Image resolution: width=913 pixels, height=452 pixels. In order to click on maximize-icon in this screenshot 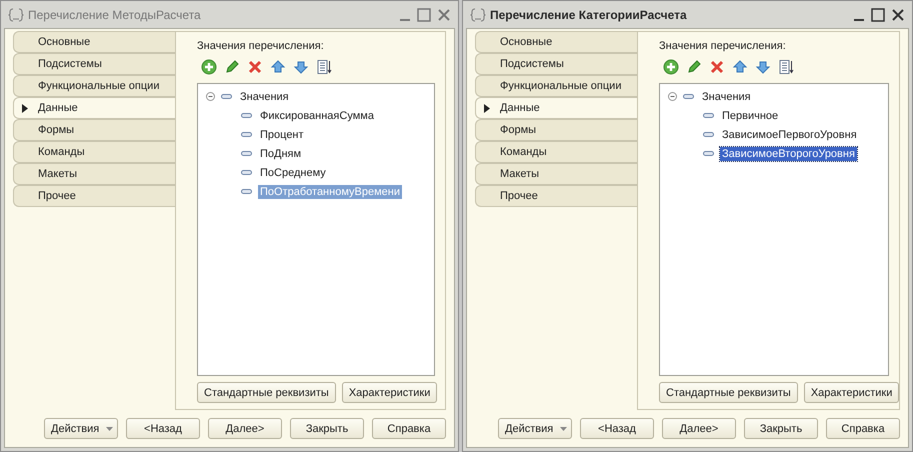, I will do `click(878, 15)`.